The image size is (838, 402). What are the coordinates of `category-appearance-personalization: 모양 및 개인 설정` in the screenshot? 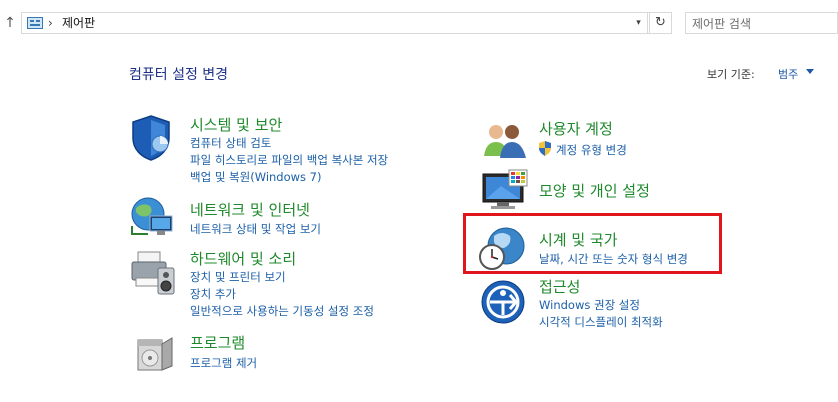 It's located at (594, 190).